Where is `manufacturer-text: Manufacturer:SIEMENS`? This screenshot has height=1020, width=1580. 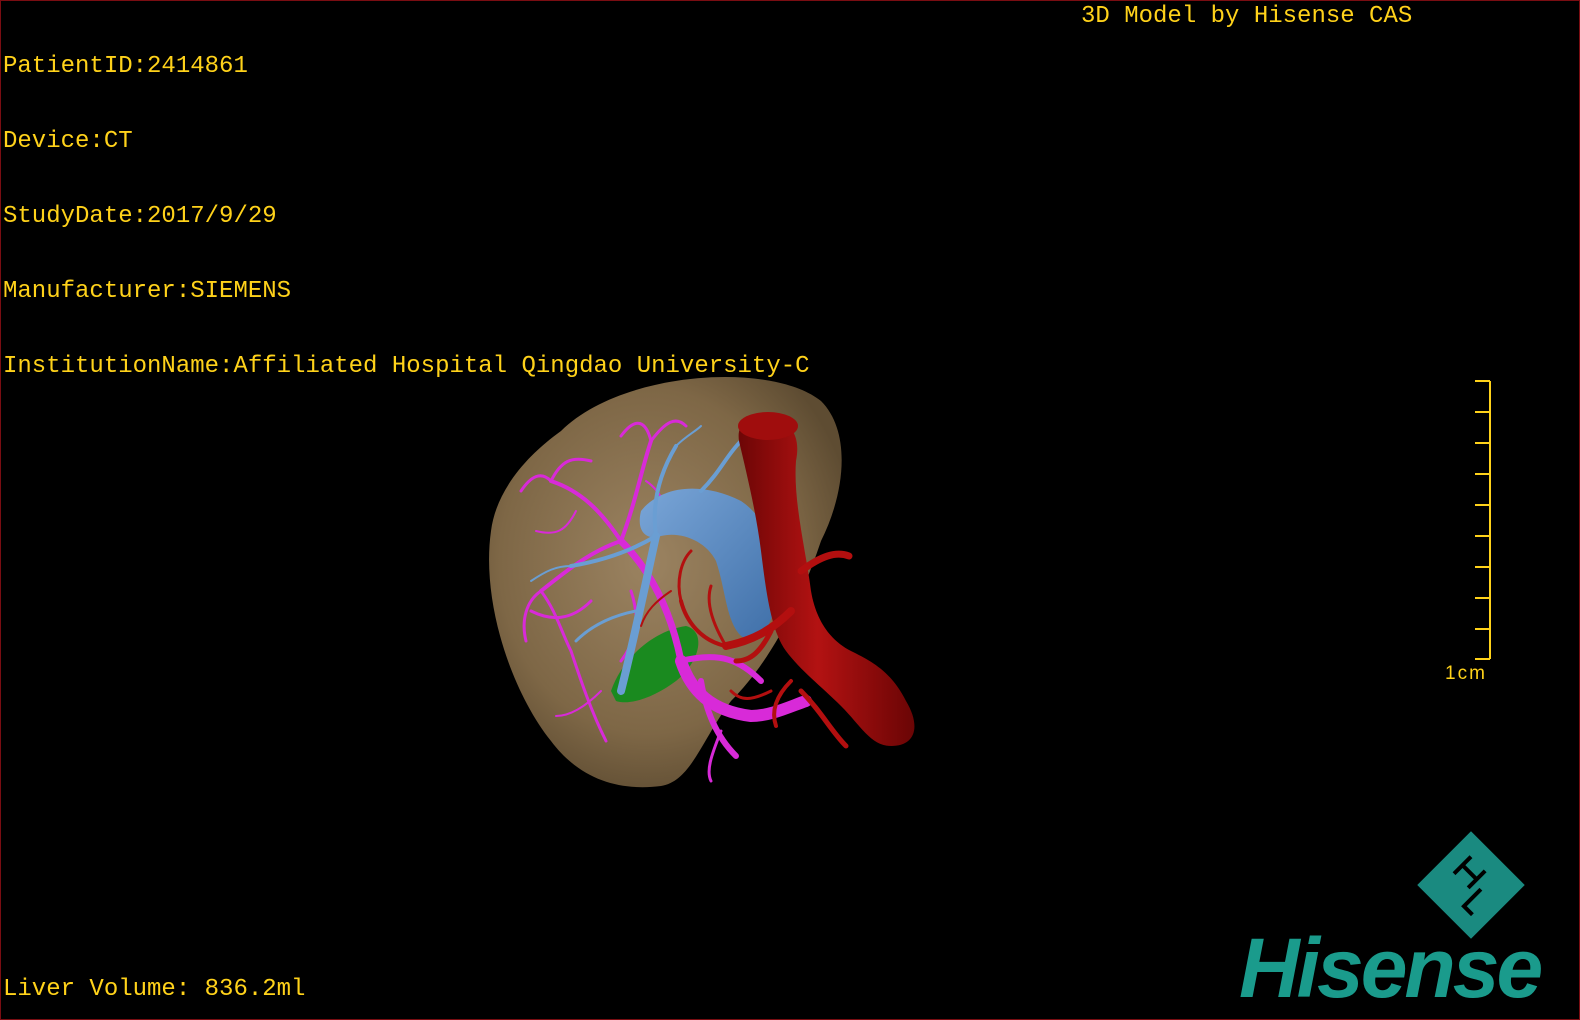 manufacturer-text: Manufacturer:SIEMENS is located at coordinates (147, 291).